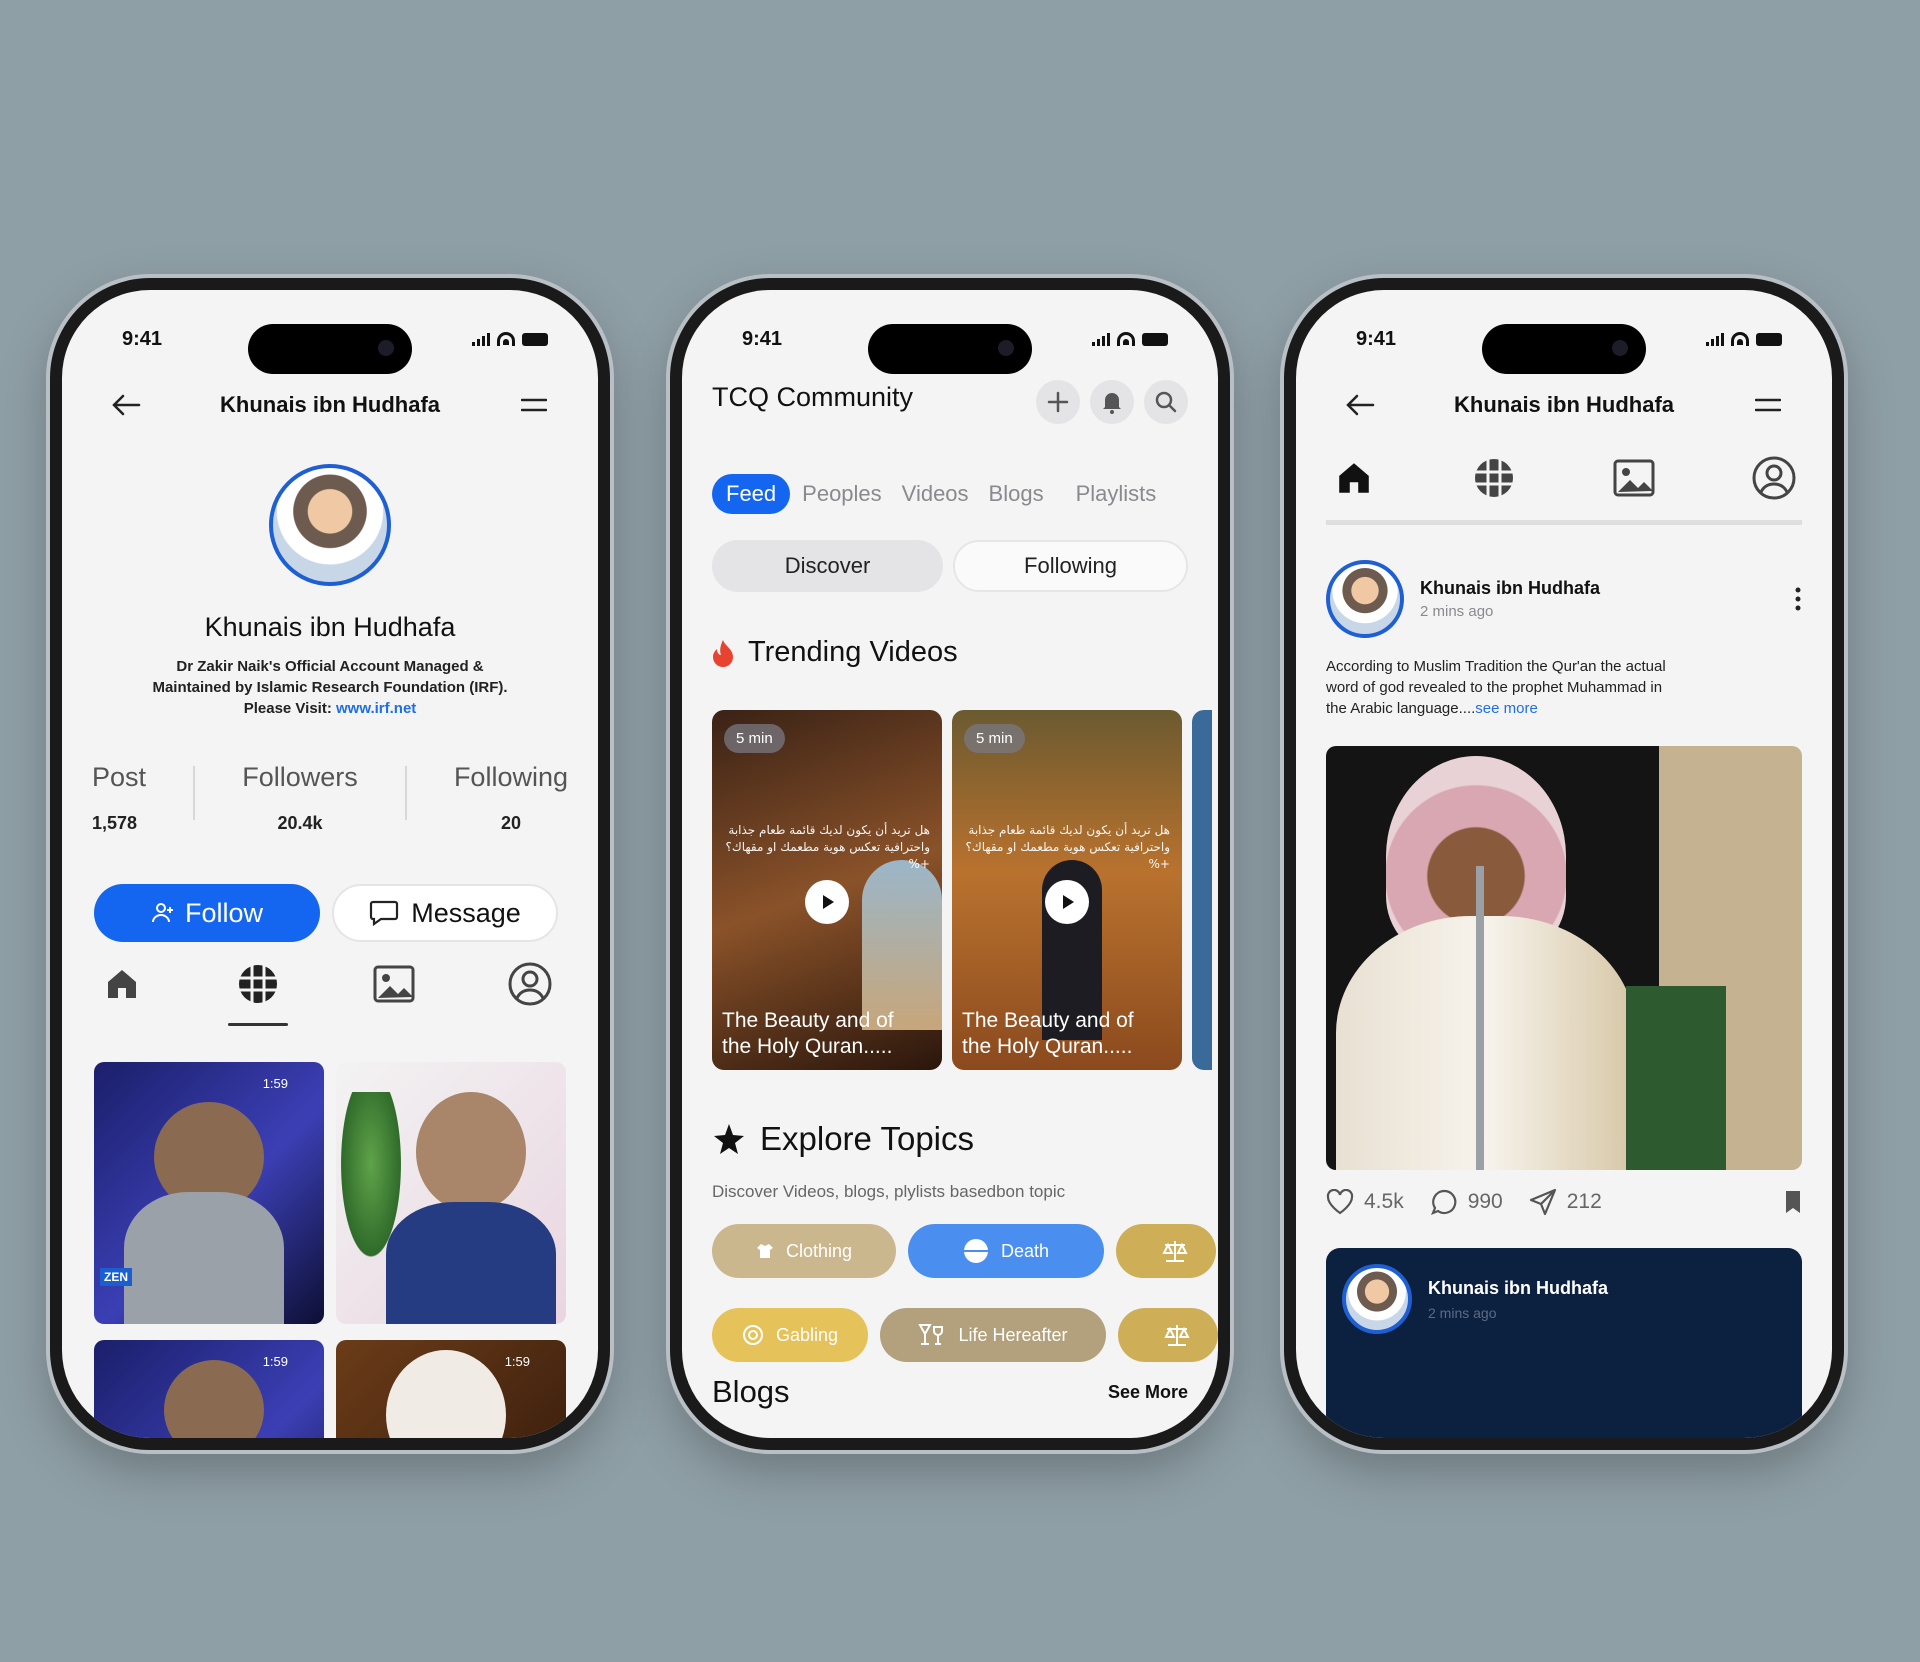  I want to click on comment-count: 990, so click(1485, 1201).